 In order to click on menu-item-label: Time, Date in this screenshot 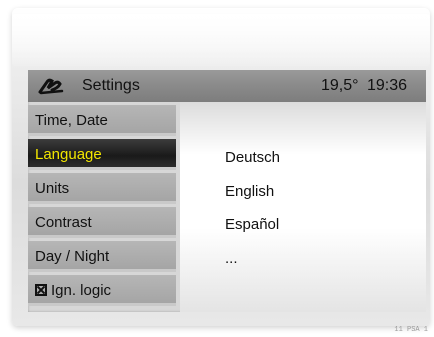, I will do `click(71, 120)`.